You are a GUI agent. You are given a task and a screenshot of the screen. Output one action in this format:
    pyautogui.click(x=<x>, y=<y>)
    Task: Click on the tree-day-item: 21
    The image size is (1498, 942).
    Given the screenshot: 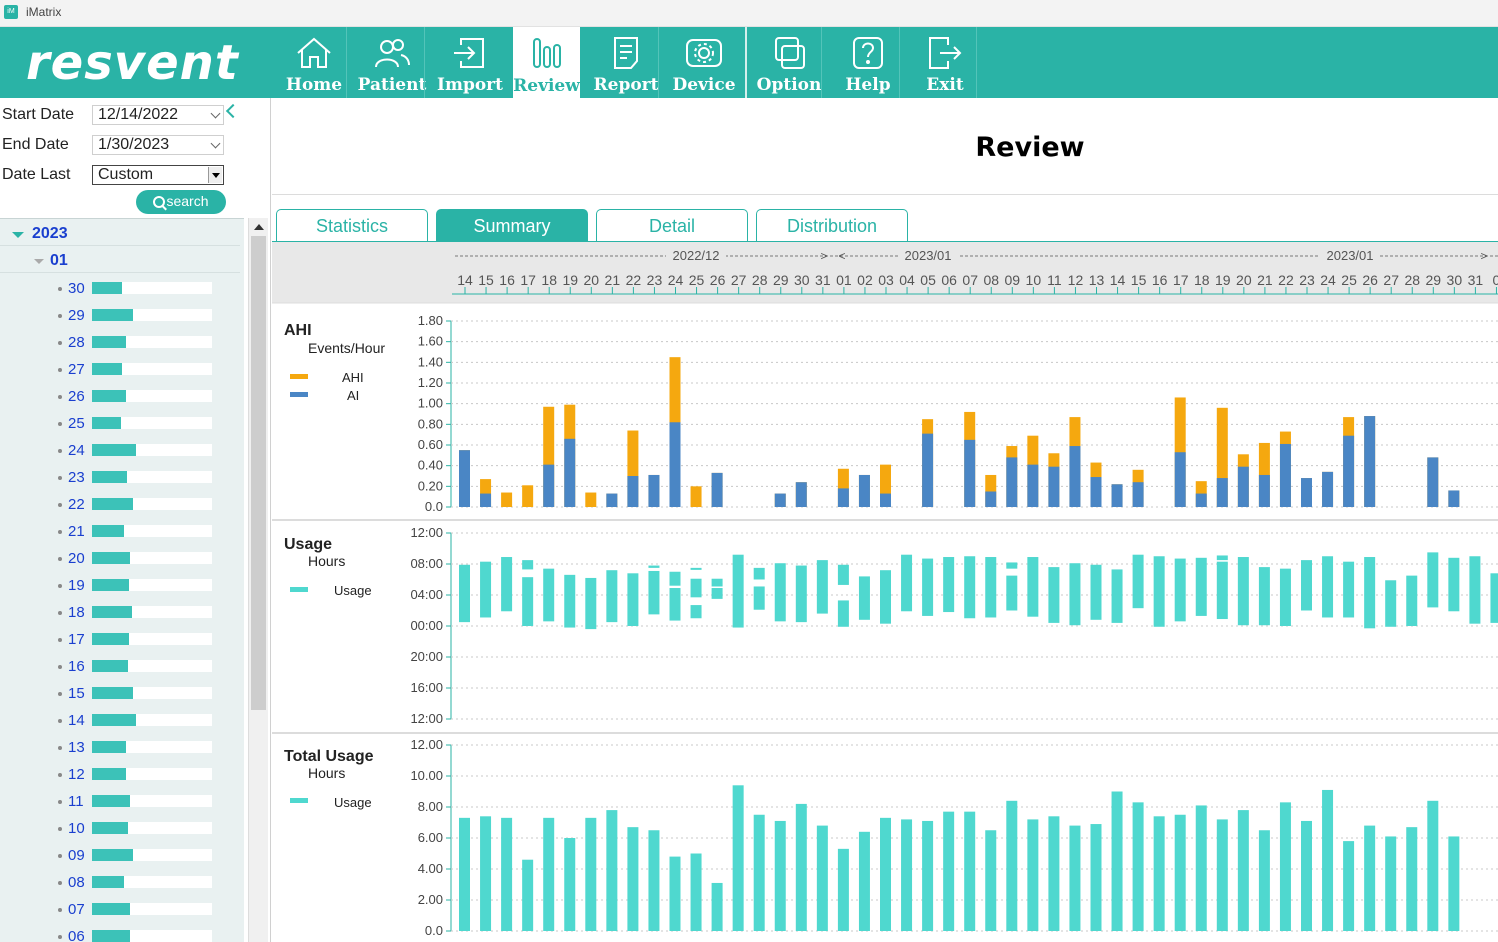 What is the action you would take?
    pyautogui.click(x=138, y=532)
    